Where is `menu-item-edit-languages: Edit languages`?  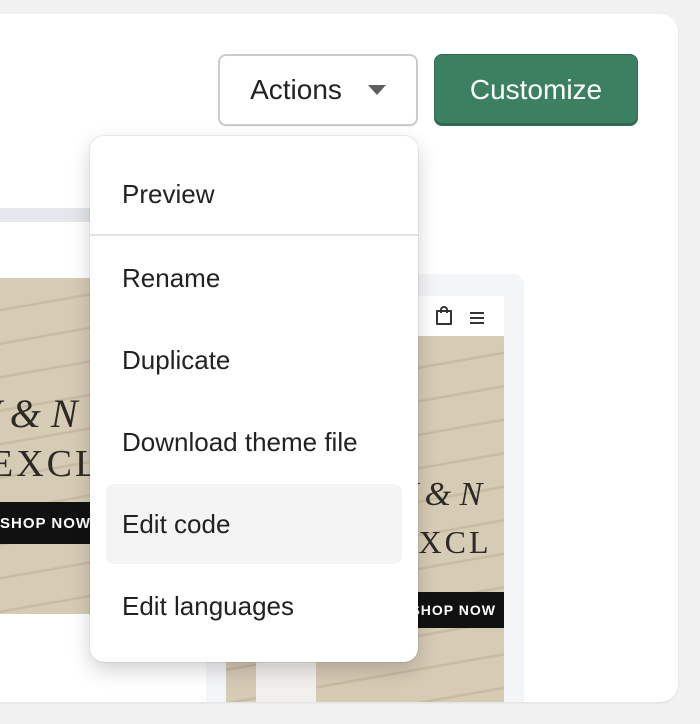 menu-item-edit-languages: Edit languages is located at coordinates (254, 606).